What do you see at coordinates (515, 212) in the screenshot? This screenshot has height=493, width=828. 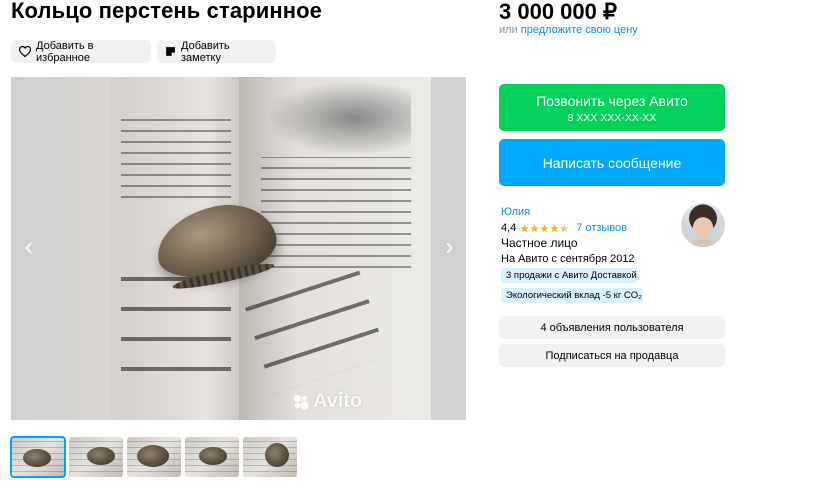 I see `seller-name-link: Юлия` at bounding box center [515, 212].